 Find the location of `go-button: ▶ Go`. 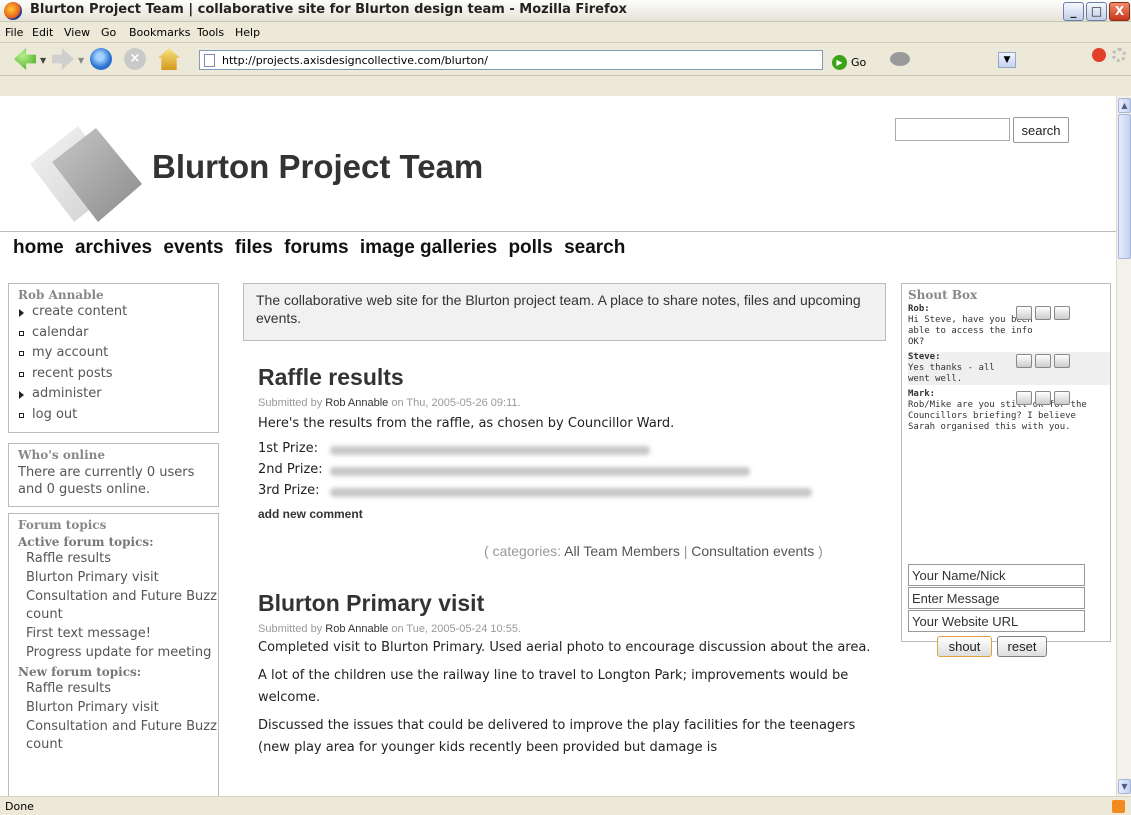

go-button: ▶ Go is located at coordinates (849, 61).